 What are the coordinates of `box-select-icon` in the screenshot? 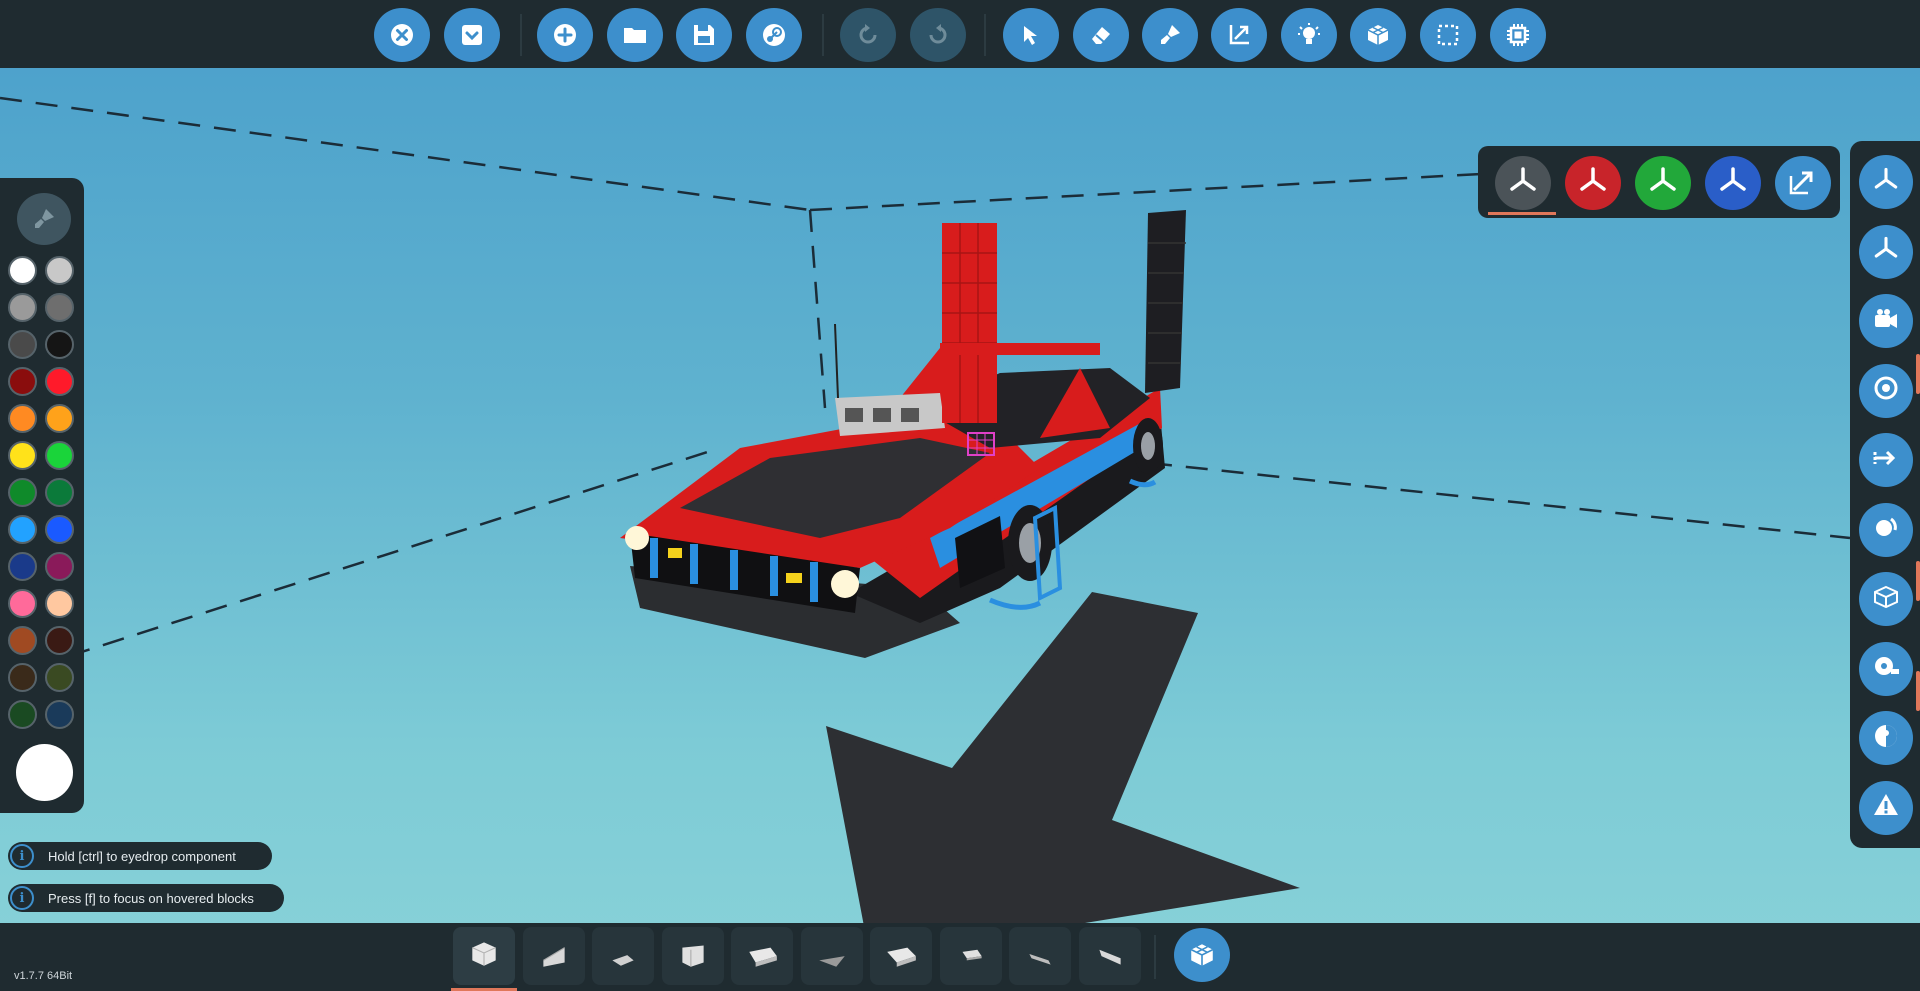 It's located at (1448, 35).